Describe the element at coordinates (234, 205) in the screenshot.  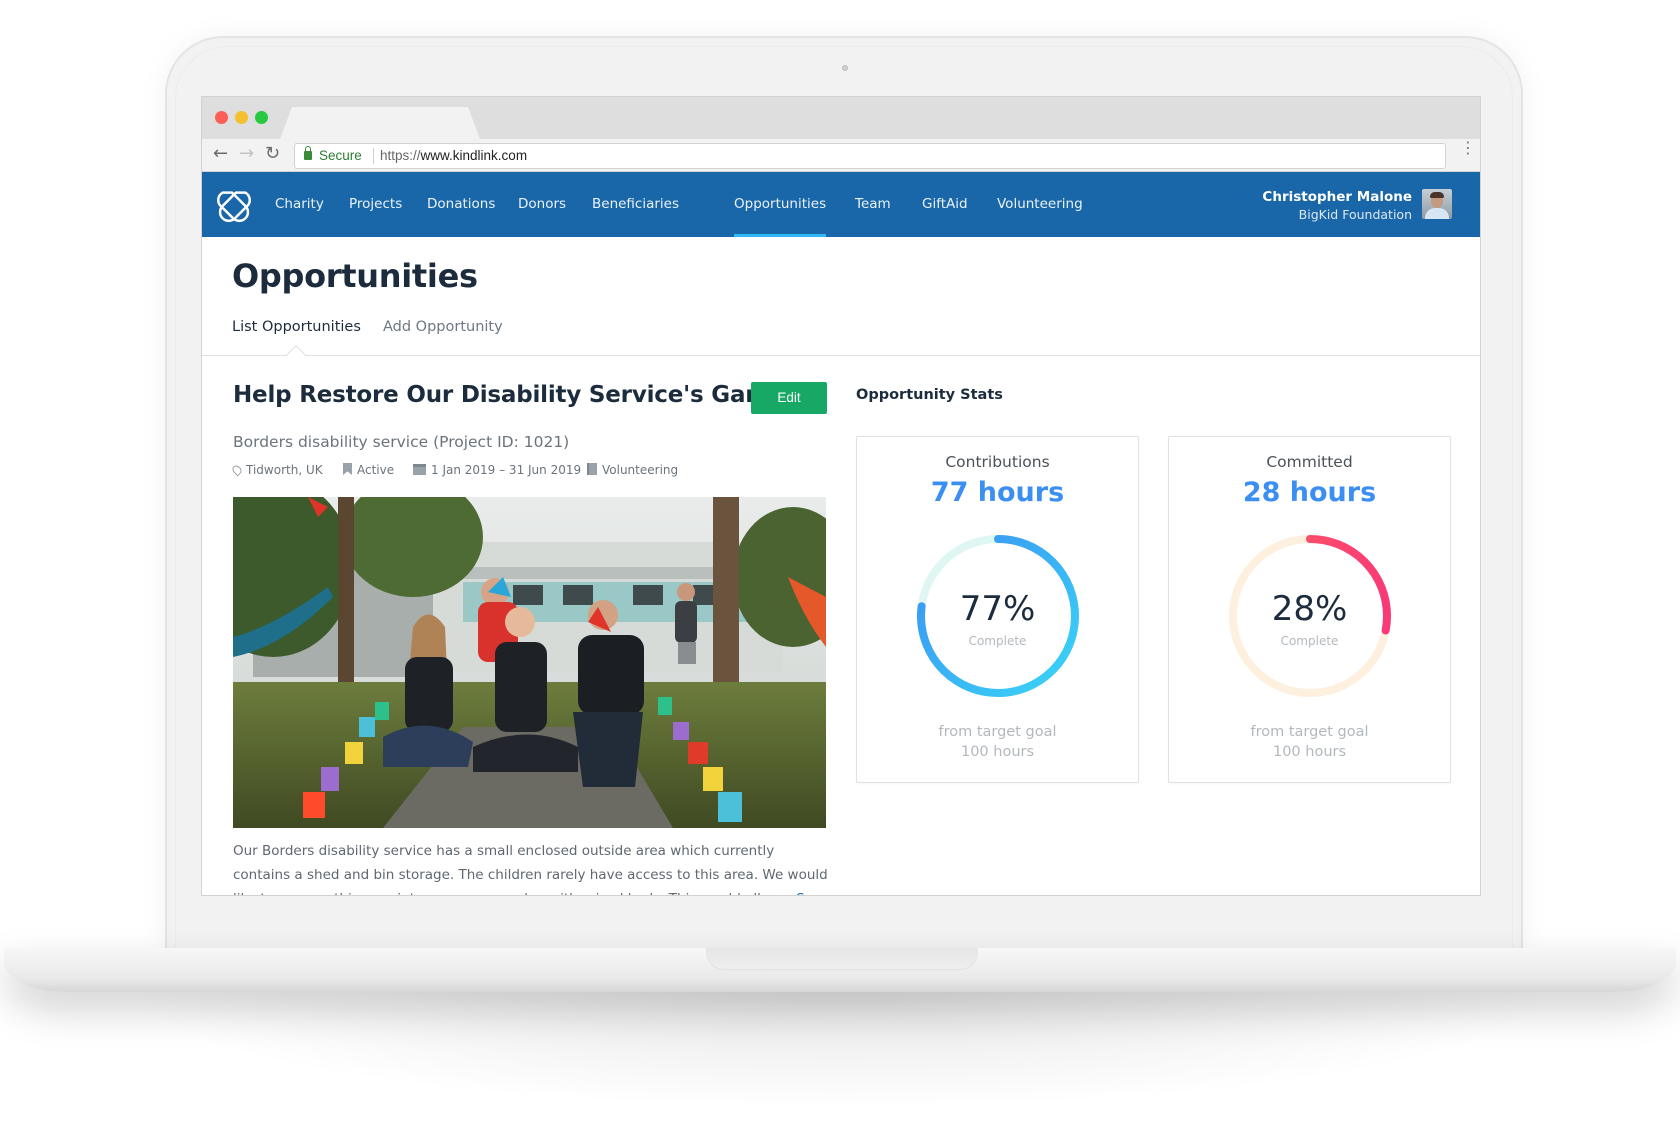
I see `kindlink-logo-icon` at that location.